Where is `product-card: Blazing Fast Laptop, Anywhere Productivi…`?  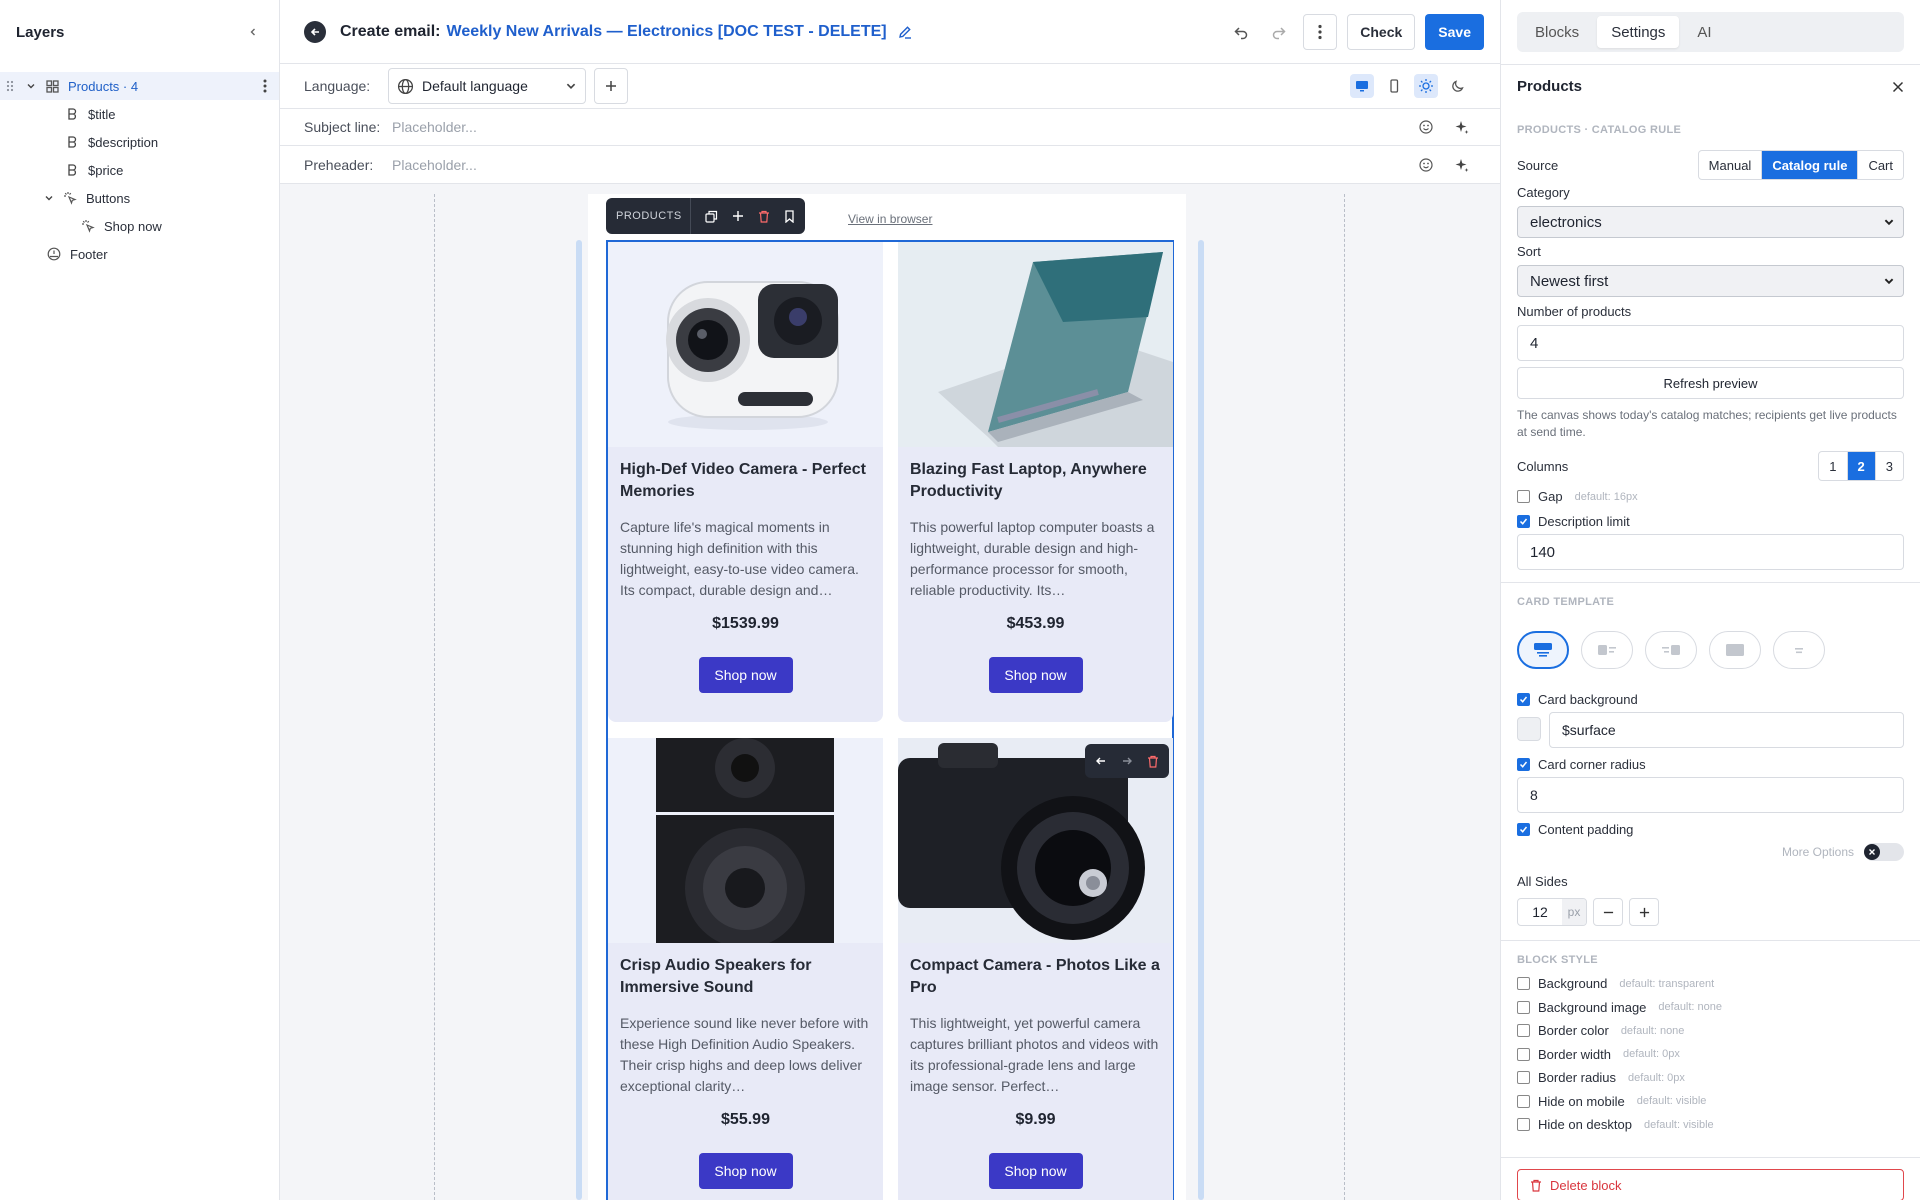
product-card: Blazing Fast Laptop, Anywhere Productivi… is located at coordinates (1035, 482).